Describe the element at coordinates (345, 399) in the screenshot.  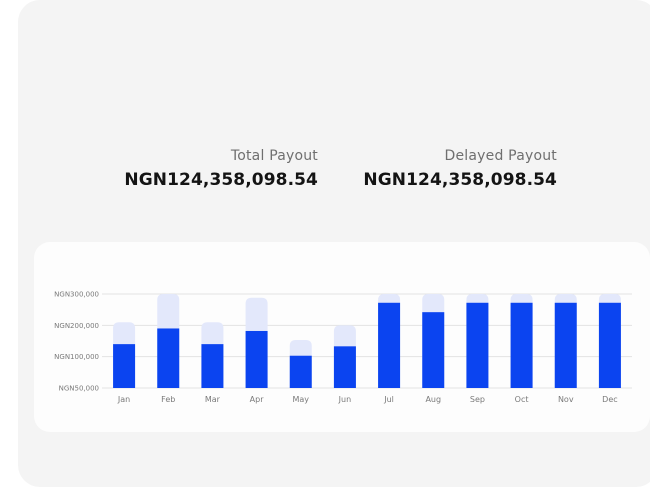
I see `x-tick-label-jun: Jun` at that location.